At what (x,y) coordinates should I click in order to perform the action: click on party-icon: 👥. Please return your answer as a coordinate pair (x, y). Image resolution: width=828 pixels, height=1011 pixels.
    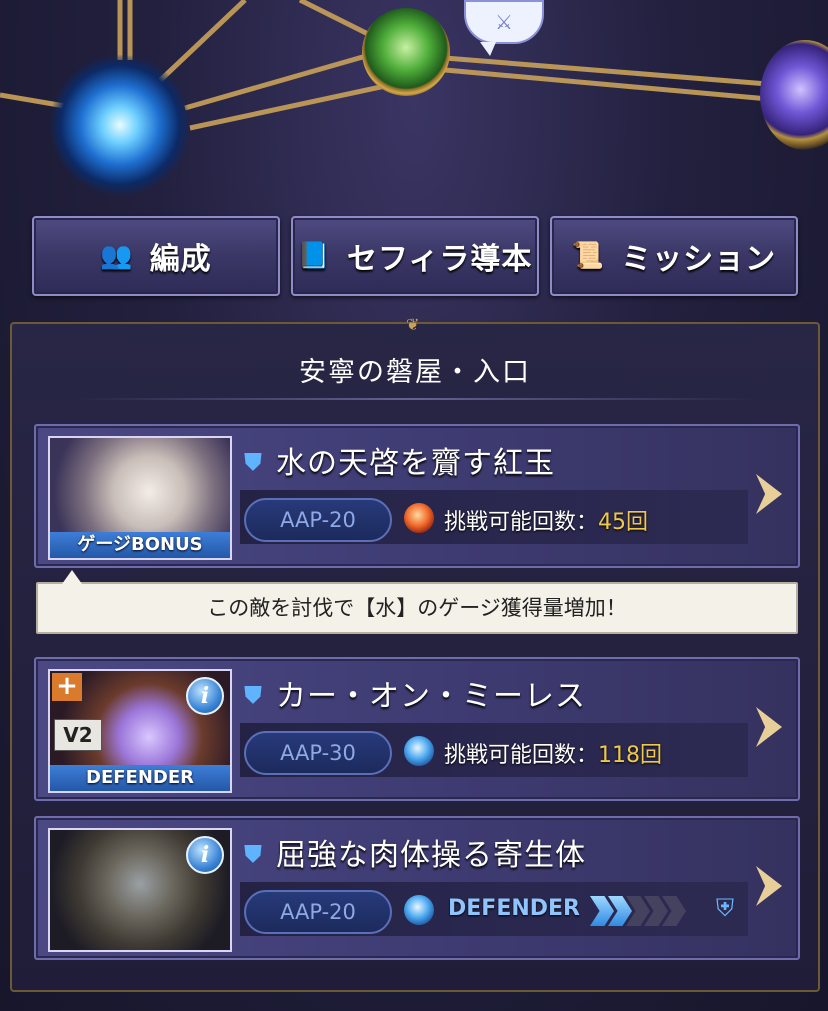
    Looking at the image, I should click on (117, 256).